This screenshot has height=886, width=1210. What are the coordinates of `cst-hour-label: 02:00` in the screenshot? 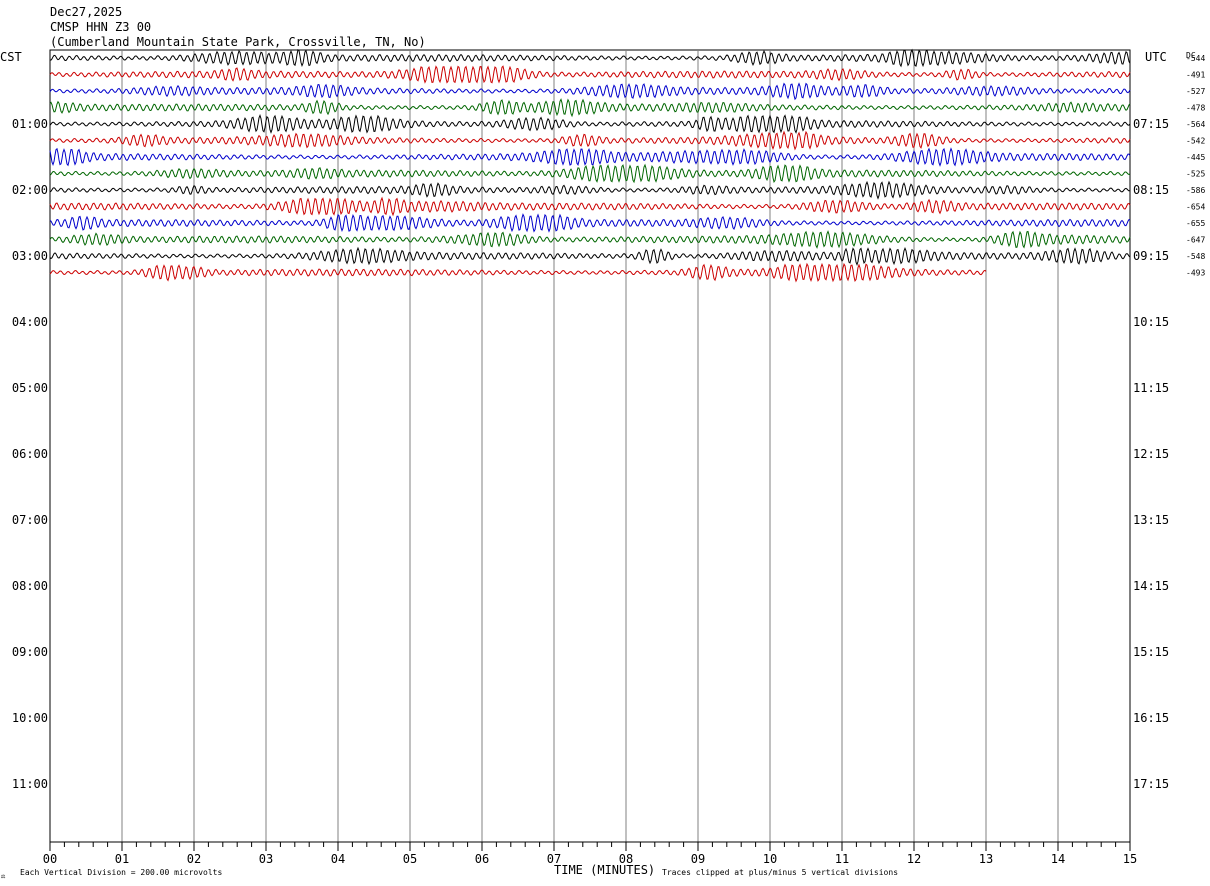 It's located at (30, 190).